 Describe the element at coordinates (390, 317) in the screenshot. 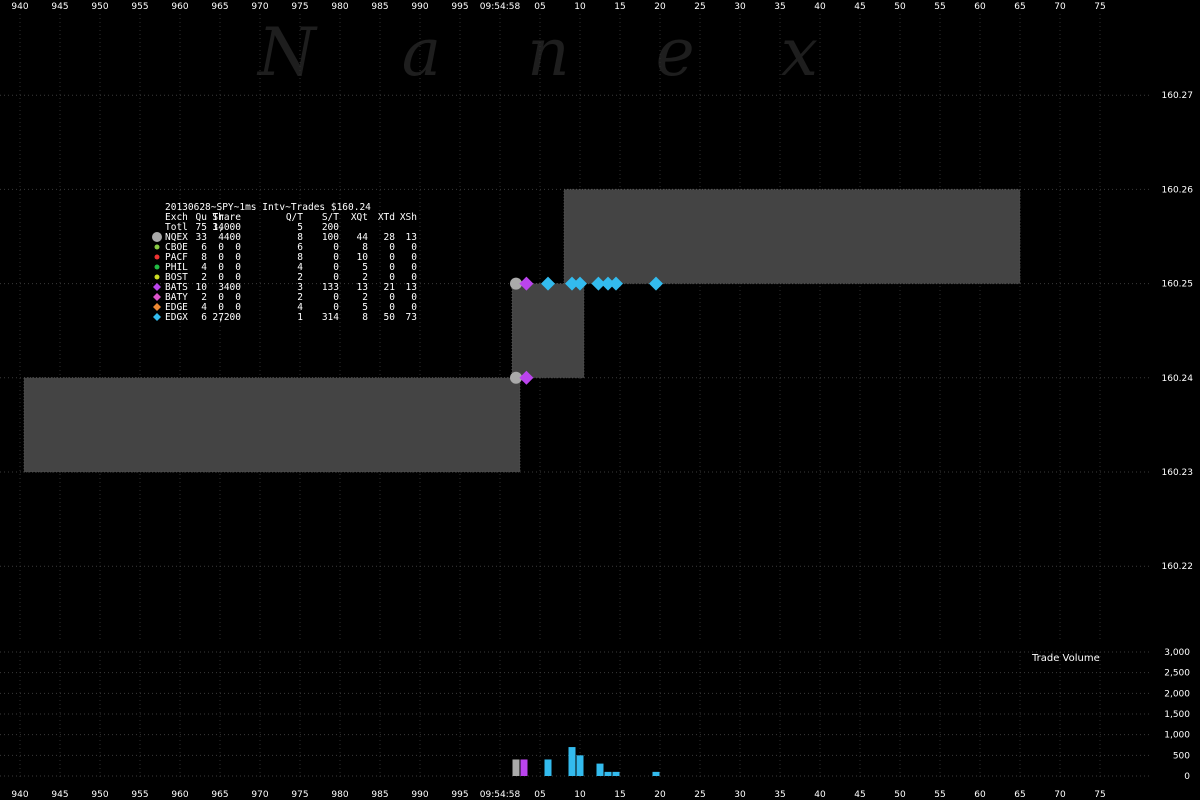

I see `legend-row: 50` at that location.